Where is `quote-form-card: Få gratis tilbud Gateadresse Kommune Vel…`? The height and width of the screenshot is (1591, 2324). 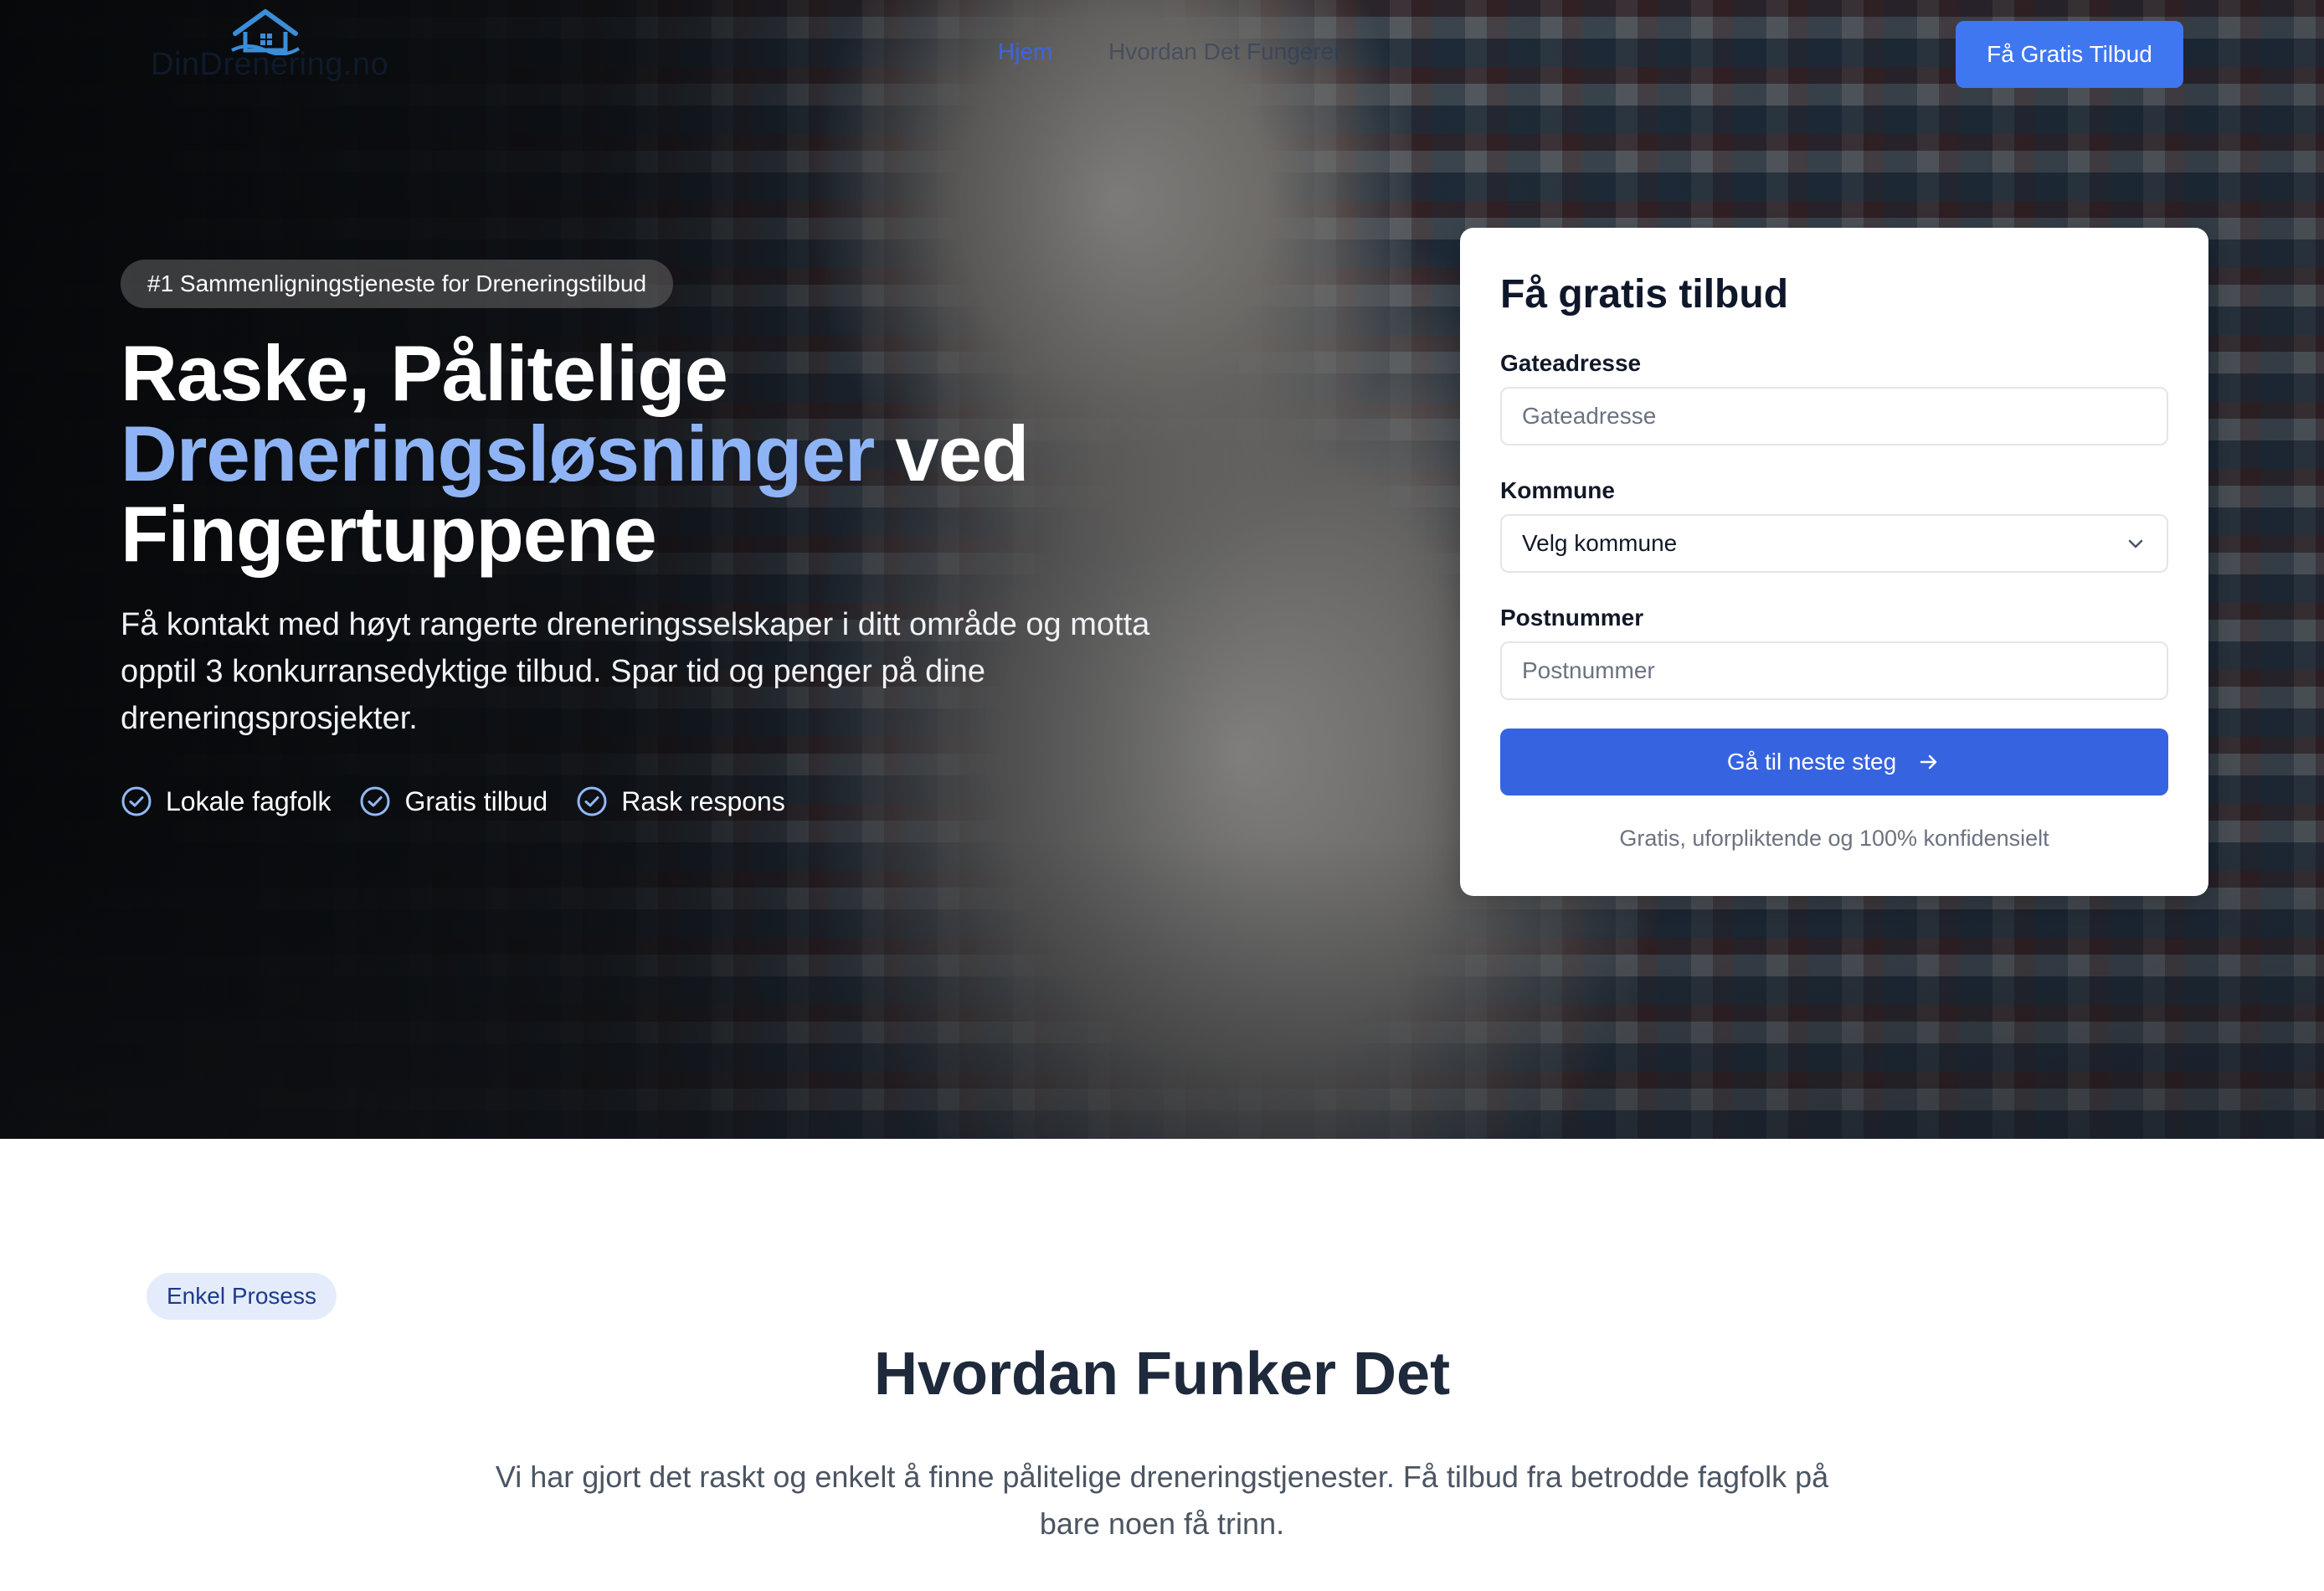 quote-form-card: Få gratis tilbud Gateadresse Kommune Vel… is located at coordinates (1834, 562).